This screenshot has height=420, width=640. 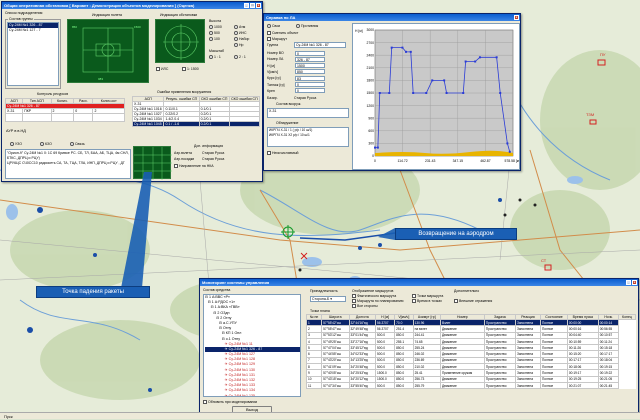 I want to click on uncountable-checkbox: Неисчисляемый, so click(x=282, y=153).